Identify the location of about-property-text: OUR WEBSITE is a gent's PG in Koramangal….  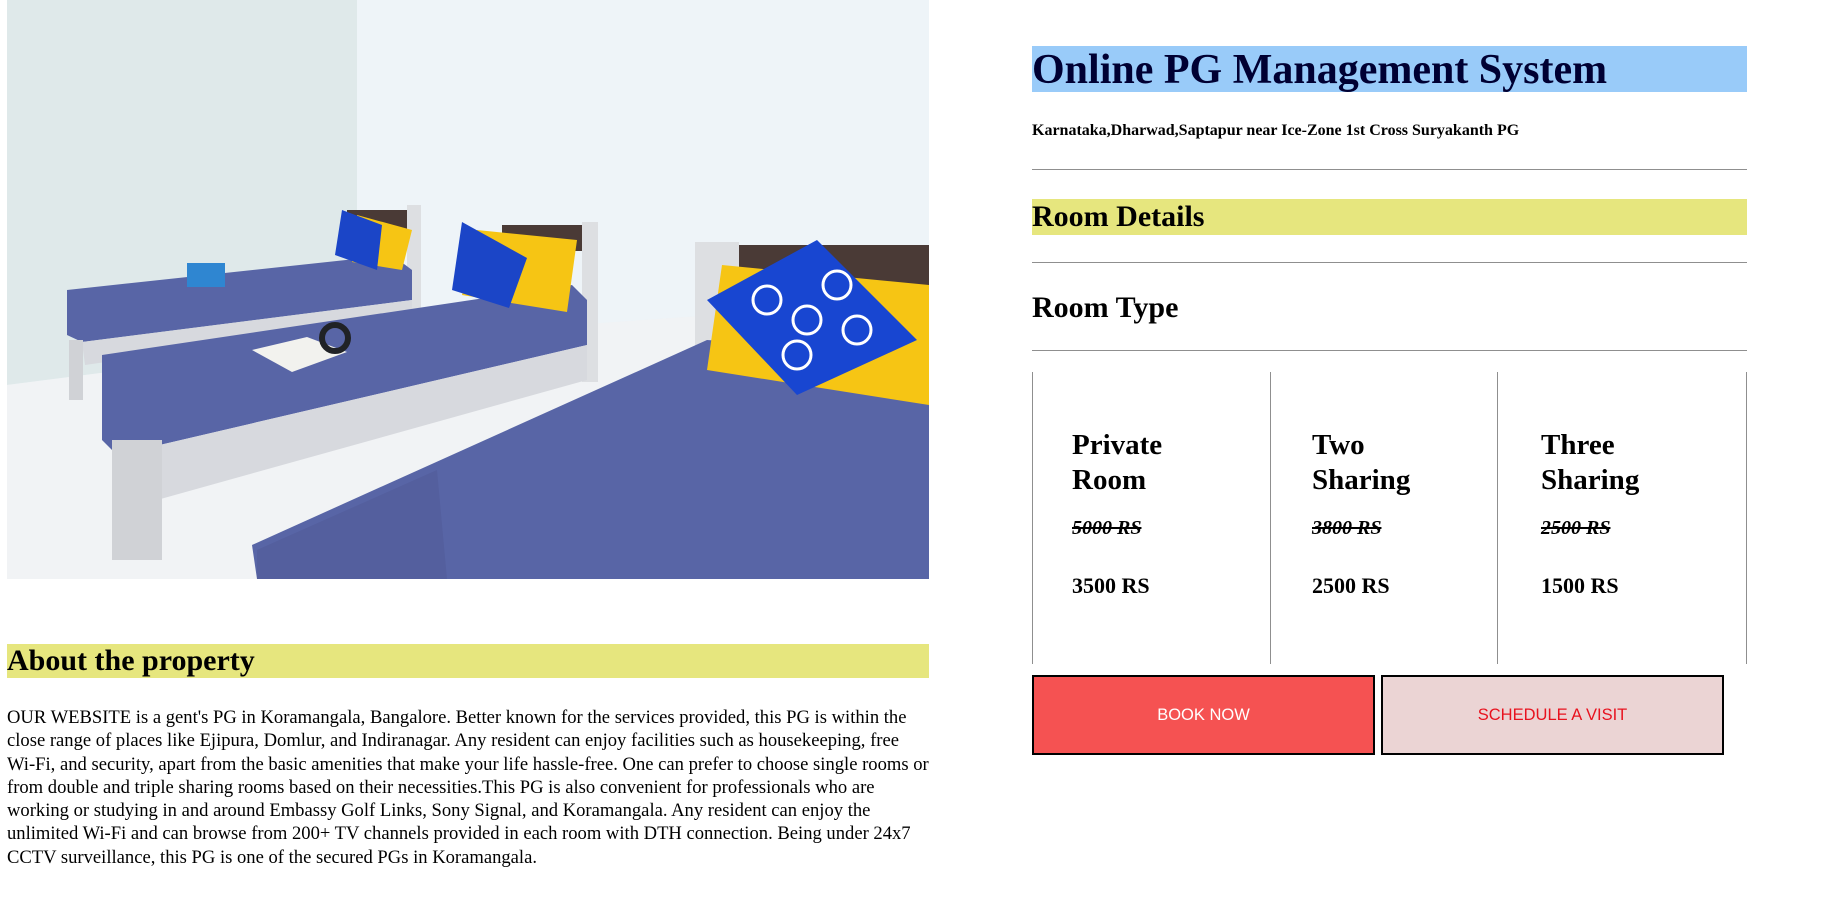
(468, 787).